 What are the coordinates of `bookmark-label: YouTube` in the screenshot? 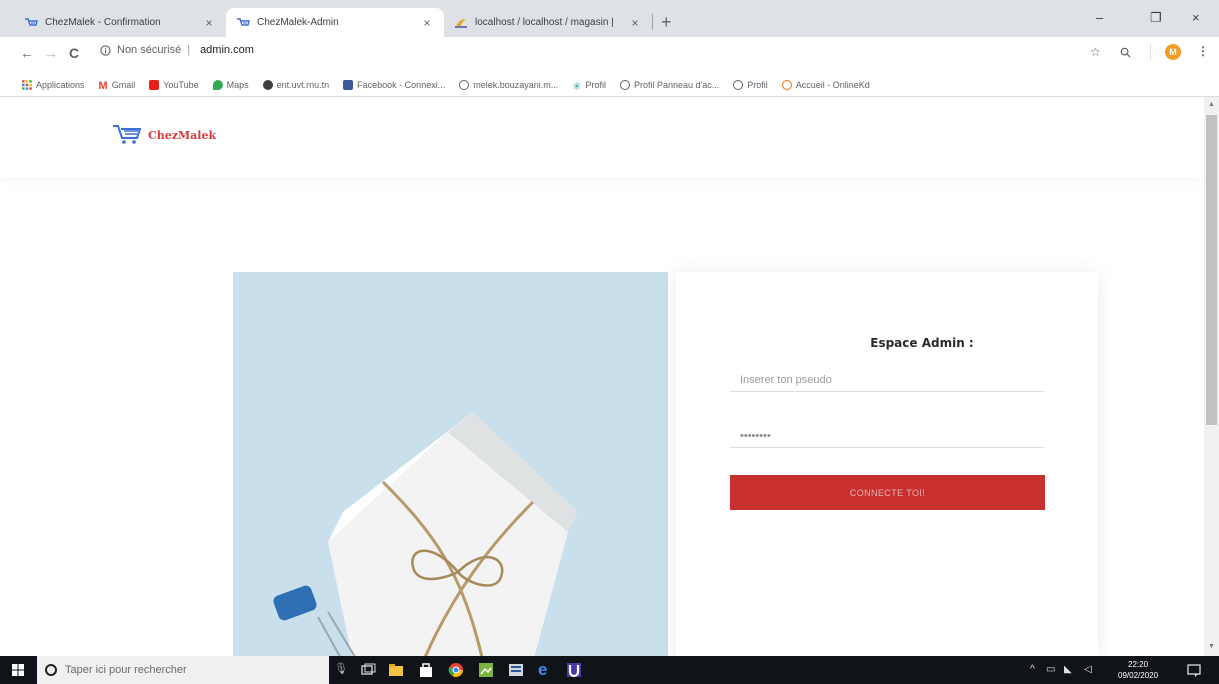 It's located at (181, 84).